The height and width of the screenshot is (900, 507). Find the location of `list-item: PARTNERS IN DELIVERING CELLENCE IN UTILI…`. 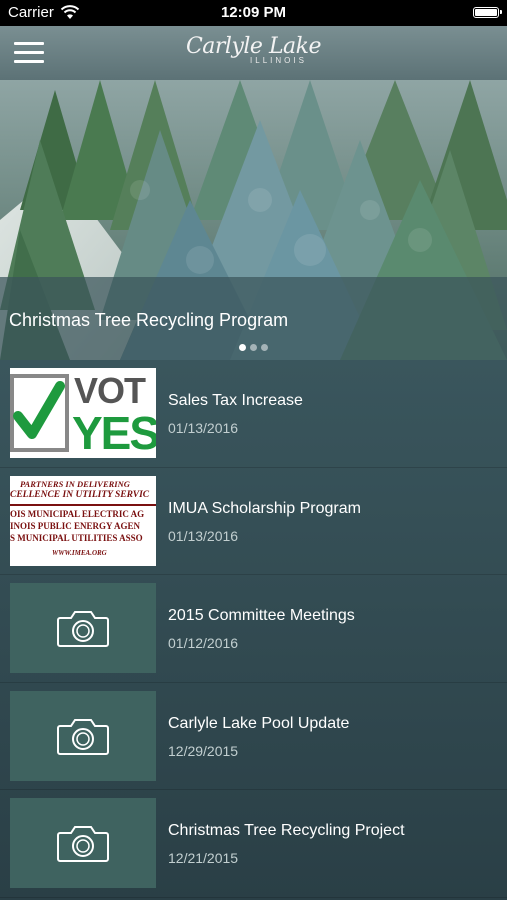

list-item: PARTNERS IN DELIVERING CELLENCE IN UTILI… is located at coordinates (253, 521).